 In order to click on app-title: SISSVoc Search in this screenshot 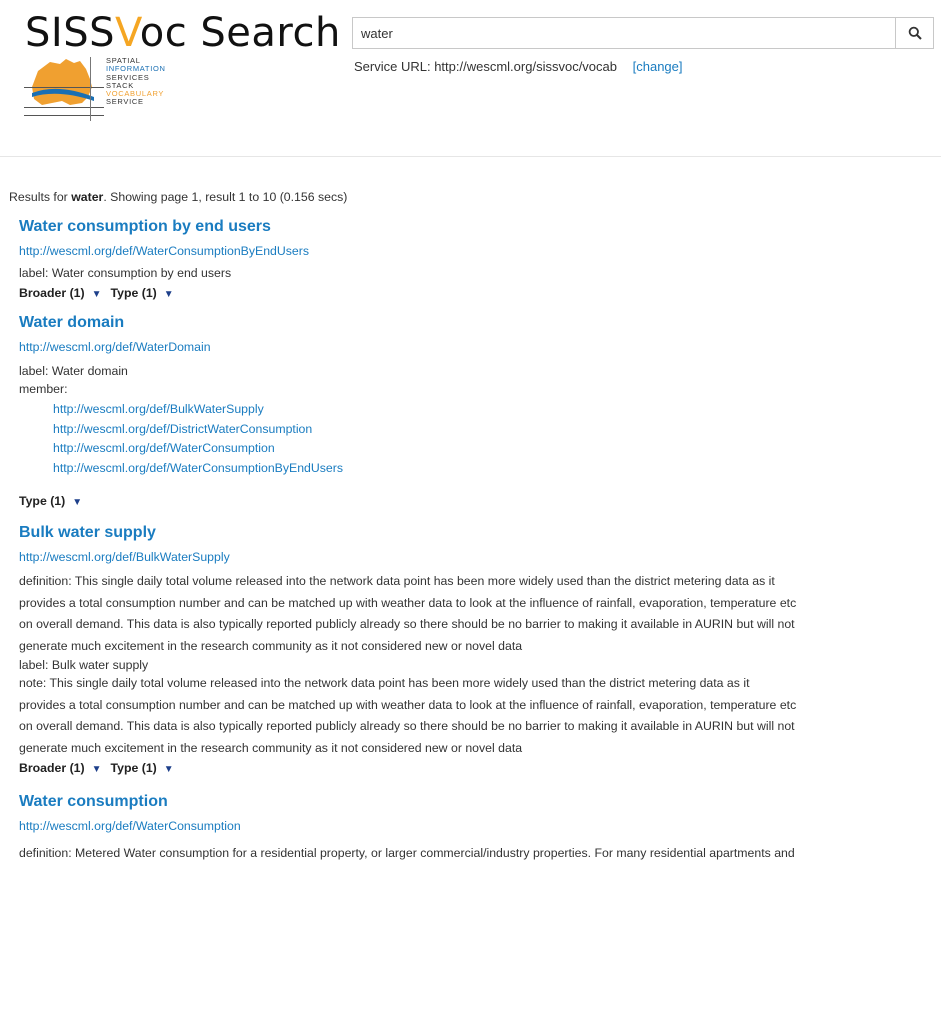, I will do `click(183, 33)`.